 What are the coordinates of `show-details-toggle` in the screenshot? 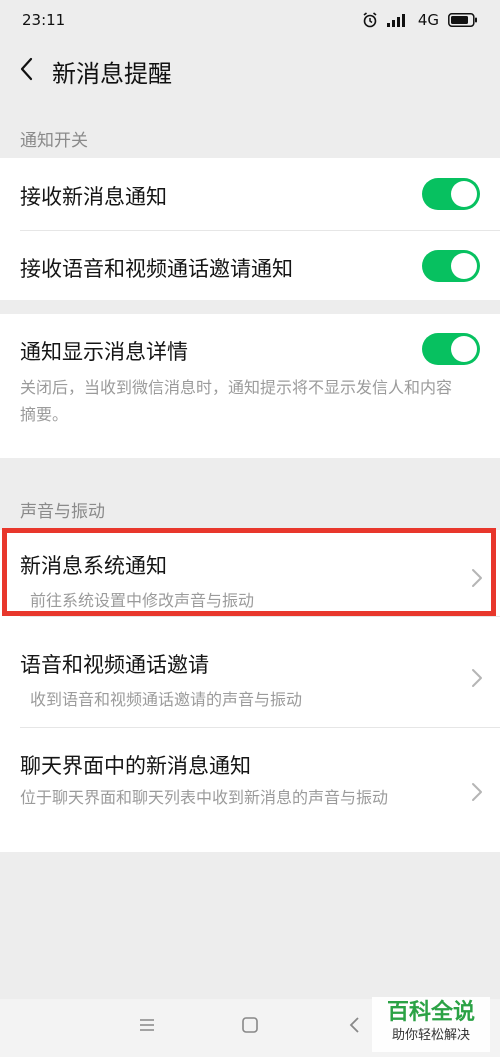 It's located at (451, 349).